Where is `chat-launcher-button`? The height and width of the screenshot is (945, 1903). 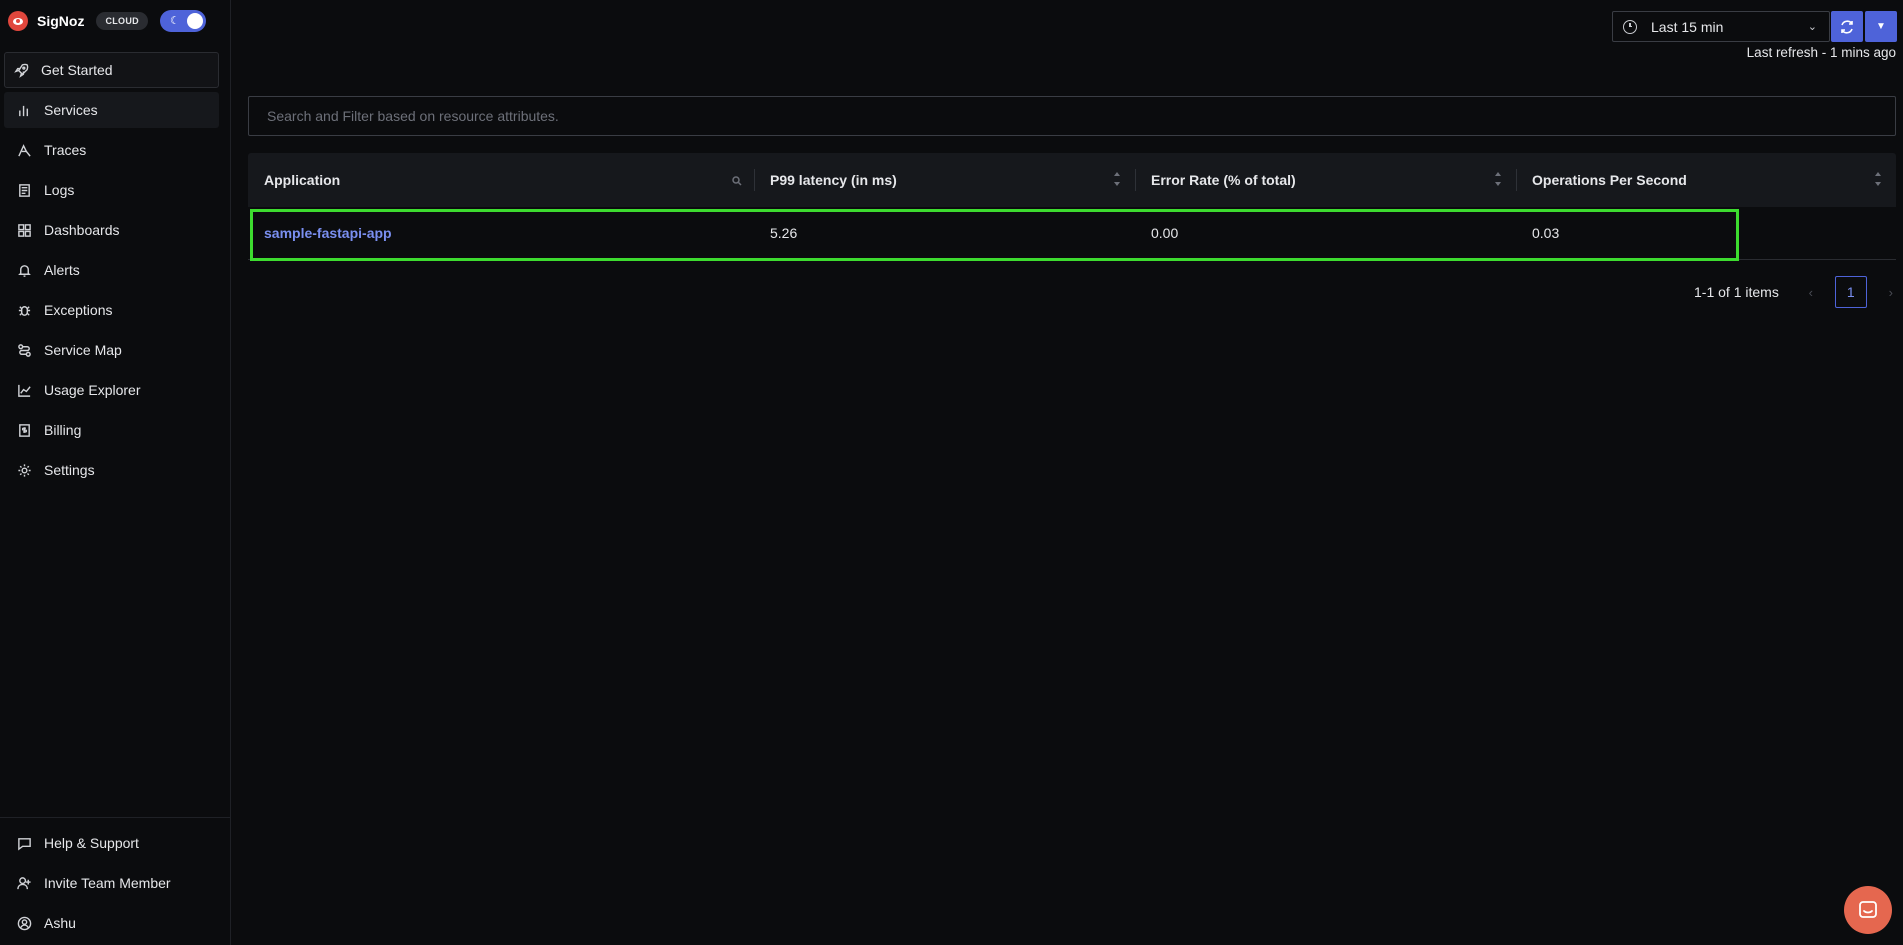 chat-launcher-button is located at coordinates (1868, 910).